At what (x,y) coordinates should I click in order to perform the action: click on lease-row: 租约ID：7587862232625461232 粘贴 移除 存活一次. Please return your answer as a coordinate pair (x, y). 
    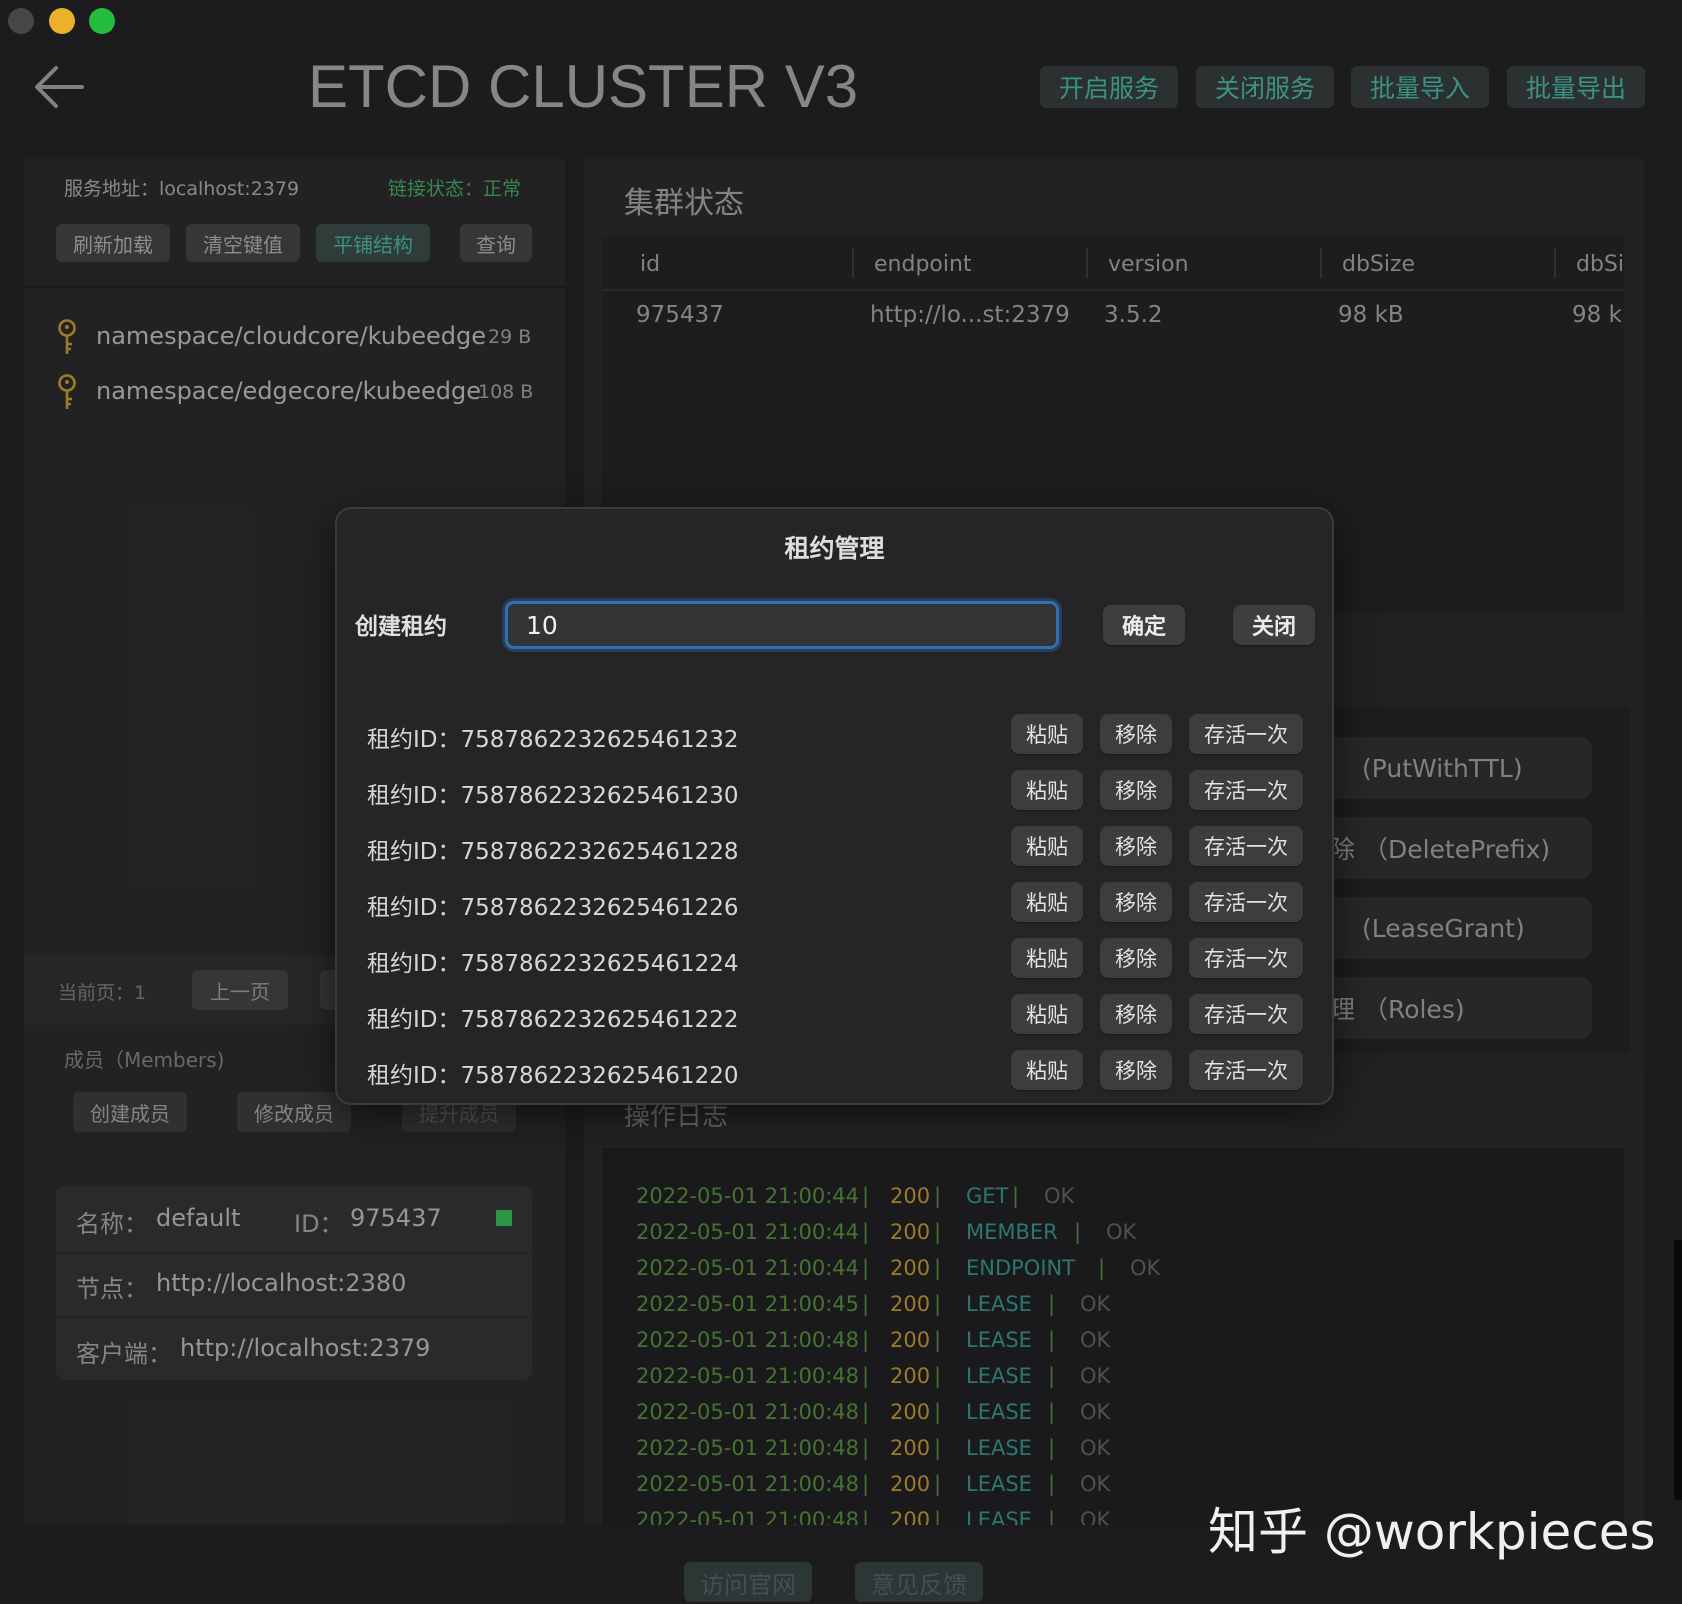
    Looking at the image, I should click on (834, 736).